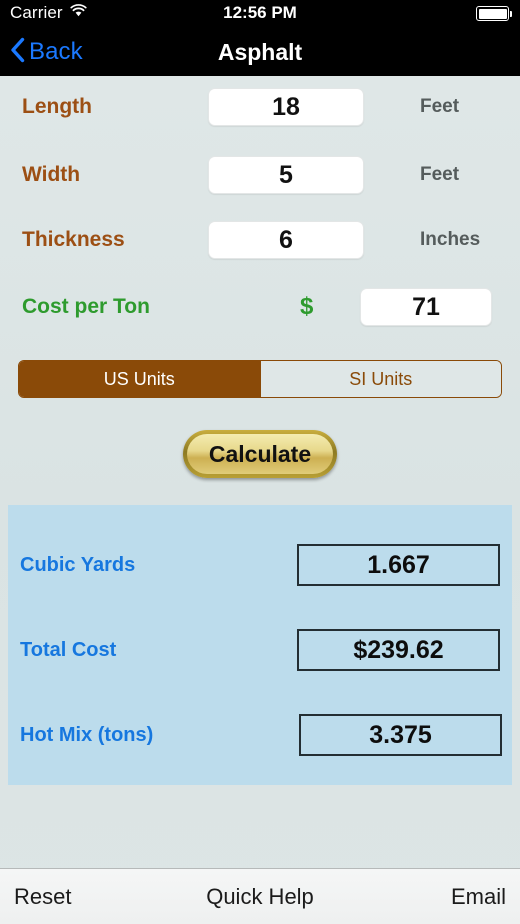 Image resolution: width=520 pixels, height=924 pixels. What do you see at coordinates (307, 306) in the screenshot?
I see `dollar-sign-icon: $` at bounding box center [307, 306].